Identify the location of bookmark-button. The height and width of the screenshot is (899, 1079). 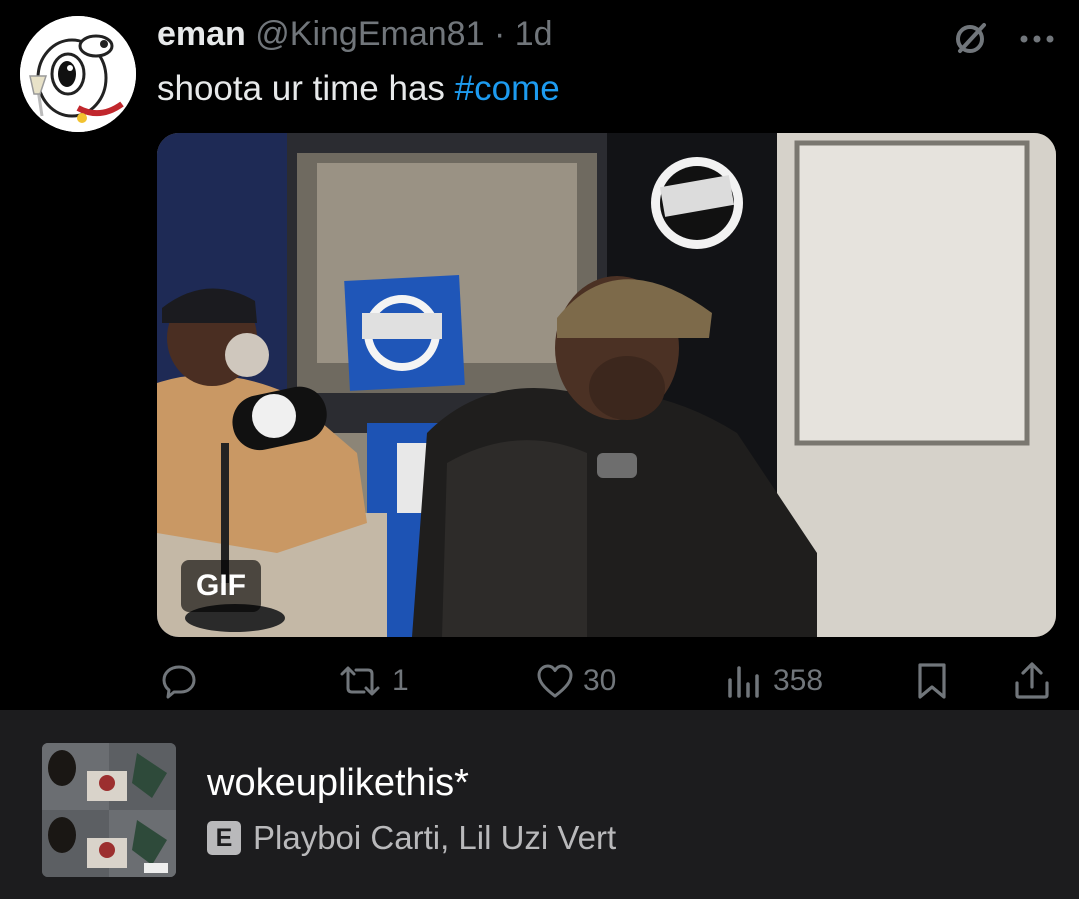
(932, 681).